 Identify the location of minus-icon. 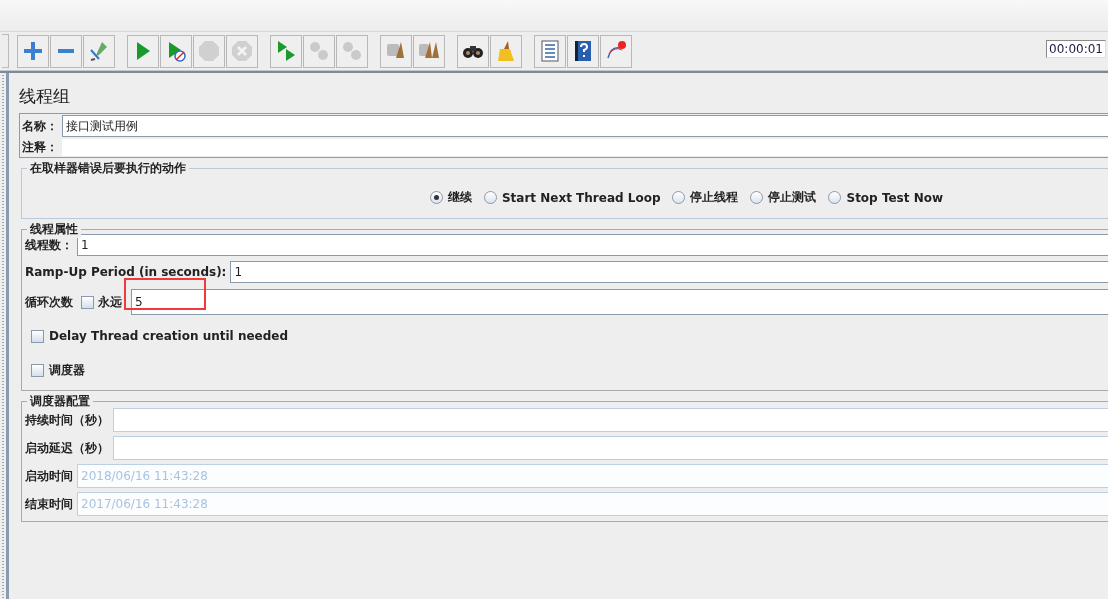
(66, 51).